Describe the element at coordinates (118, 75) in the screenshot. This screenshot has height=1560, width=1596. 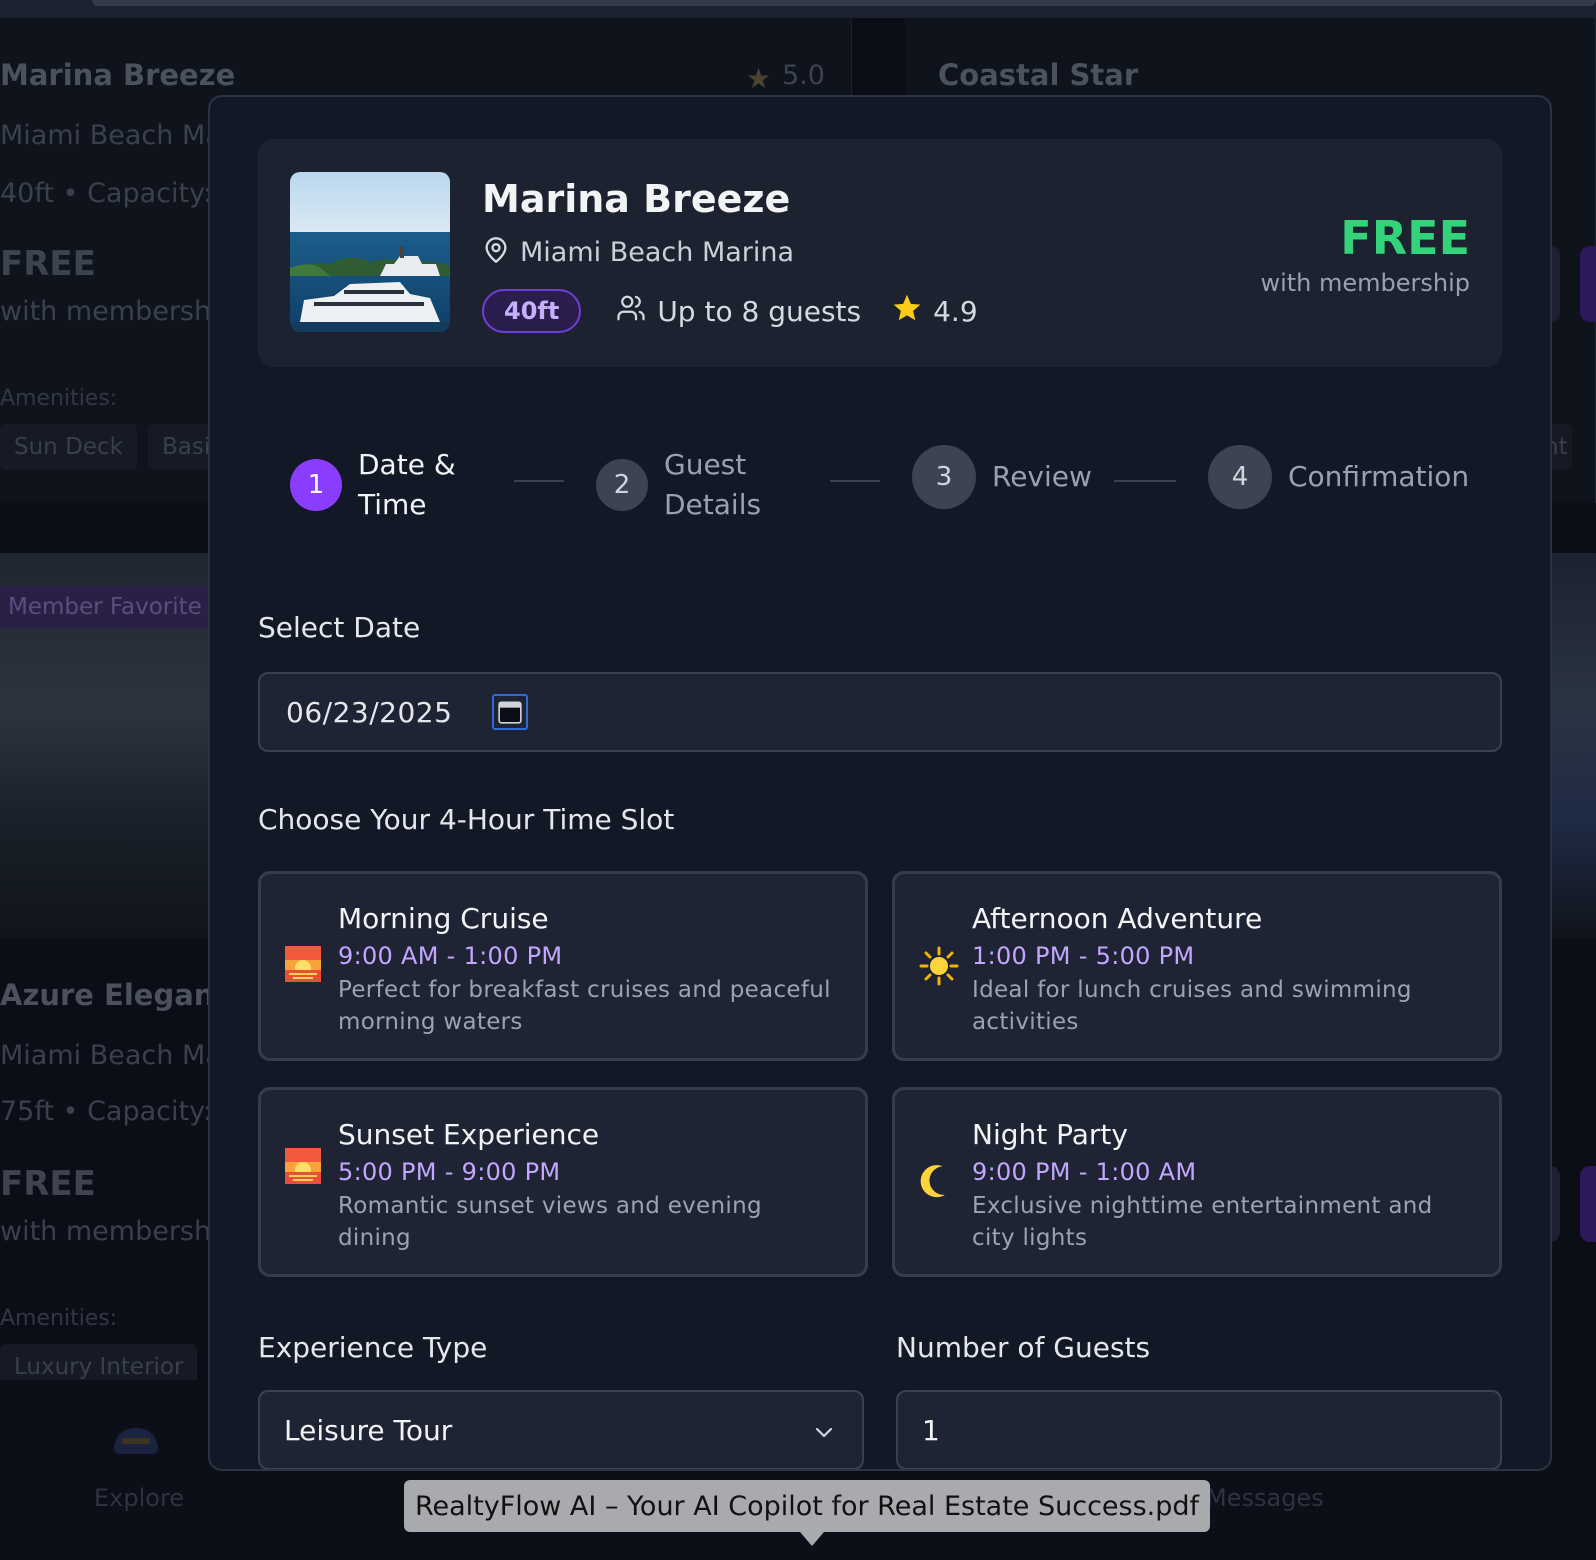
I see `bg-card-title: Marina Breeze` at that location.